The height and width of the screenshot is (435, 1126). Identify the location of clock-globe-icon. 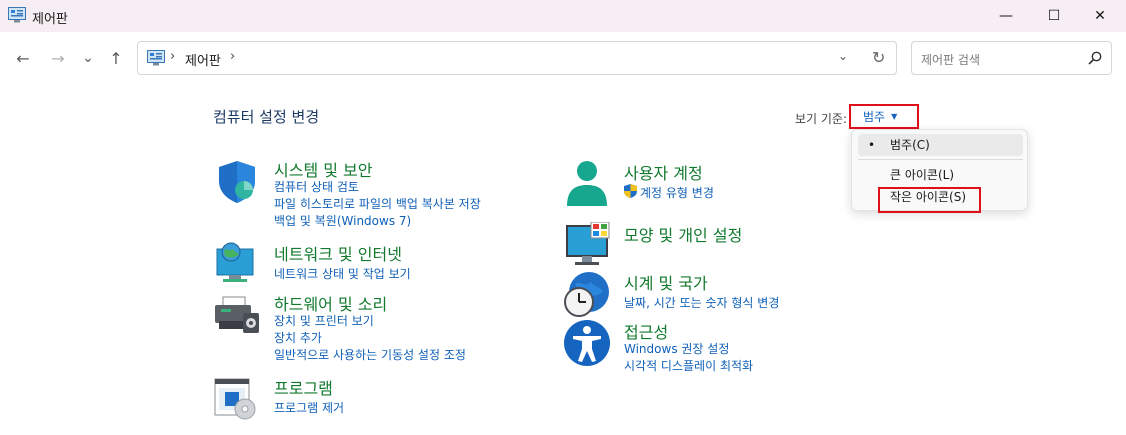
(587, 294).